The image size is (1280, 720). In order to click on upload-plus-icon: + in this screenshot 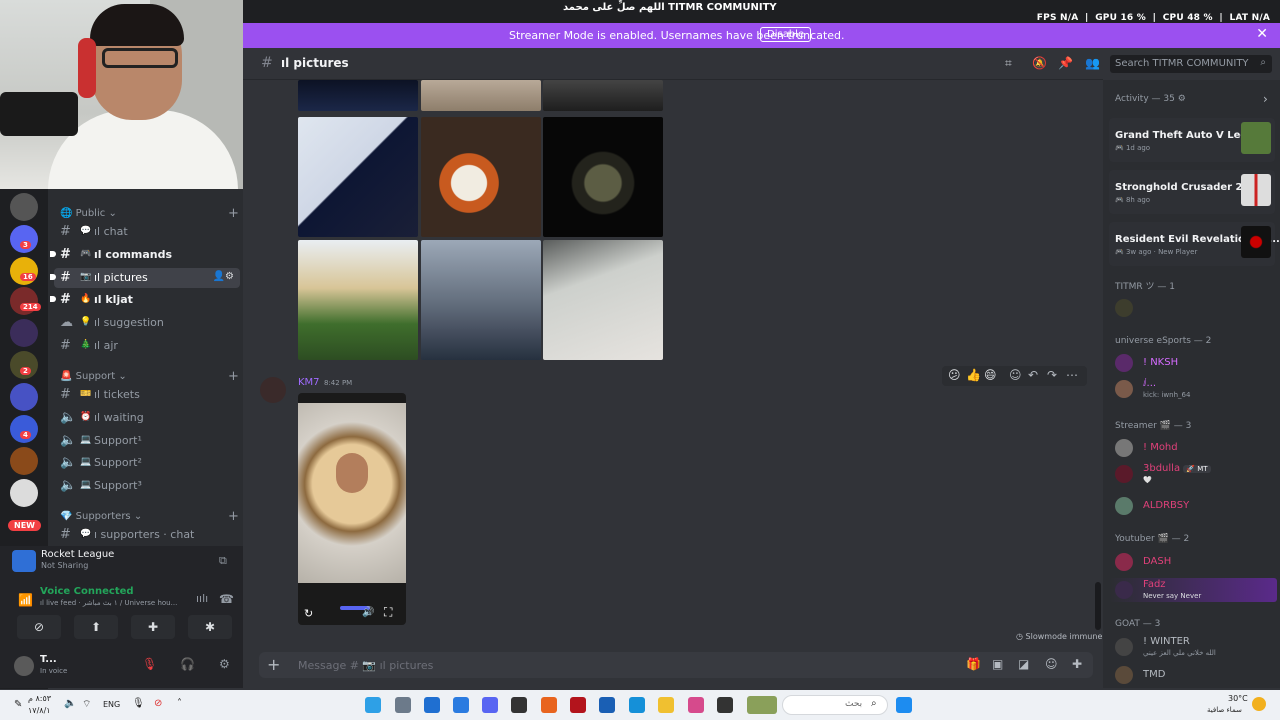, I will do `click(273, 664)`.